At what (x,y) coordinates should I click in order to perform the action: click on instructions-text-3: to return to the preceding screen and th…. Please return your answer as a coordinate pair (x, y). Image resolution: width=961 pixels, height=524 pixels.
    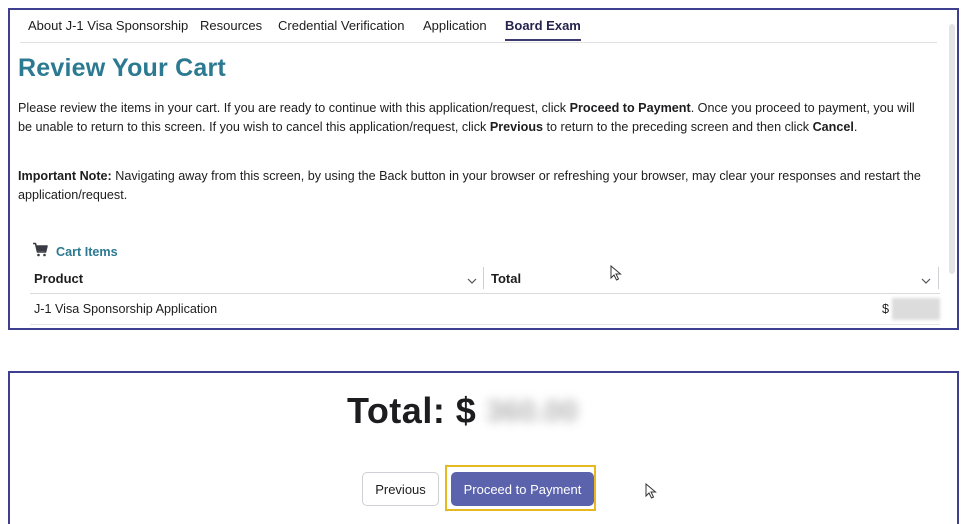
    Looking at the image, I should click on (678, 127).